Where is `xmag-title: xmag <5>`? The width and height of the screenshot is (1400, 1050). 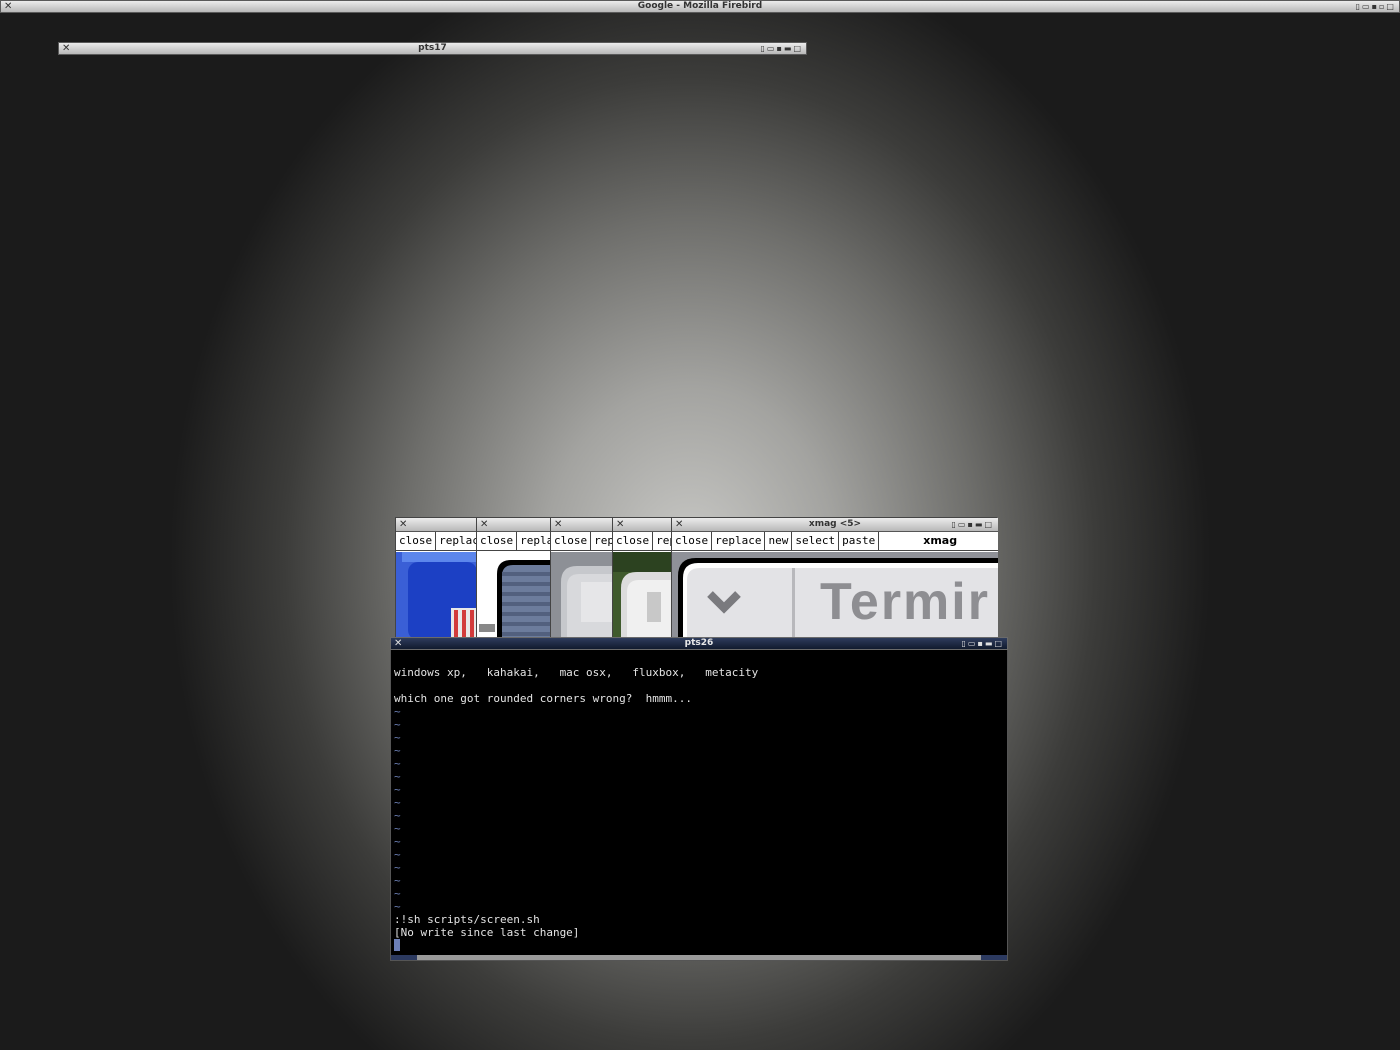 xmag-title: xmag <5> is located at coordinates (835, 524).